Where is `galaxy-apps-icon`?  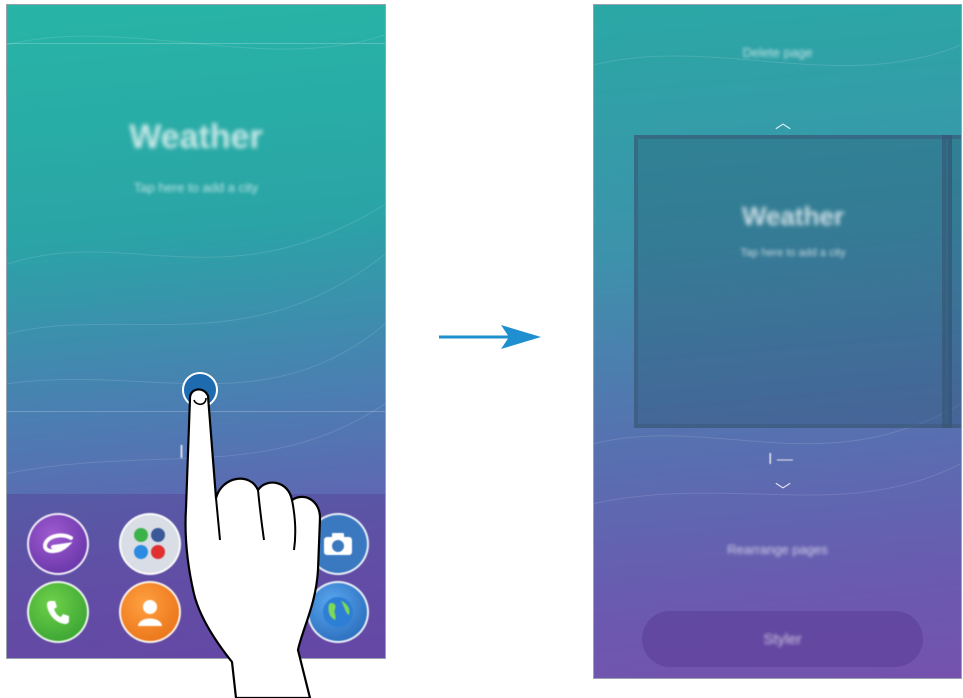
galaxy-apps-icon is located at coordinates (58, 544).